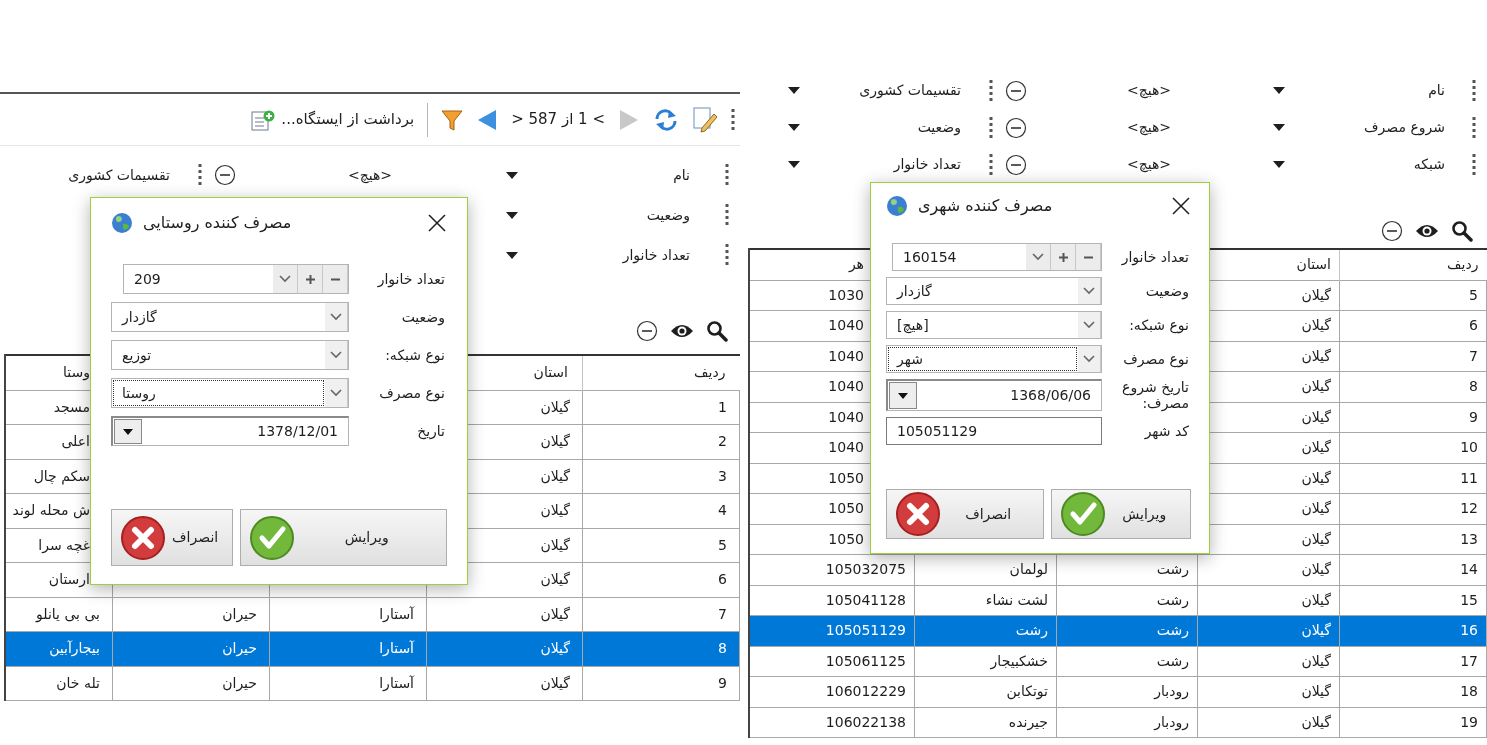 The image size is (1487, 745). I want to click on field-label: تعداد خانوار, so click(411, 279).